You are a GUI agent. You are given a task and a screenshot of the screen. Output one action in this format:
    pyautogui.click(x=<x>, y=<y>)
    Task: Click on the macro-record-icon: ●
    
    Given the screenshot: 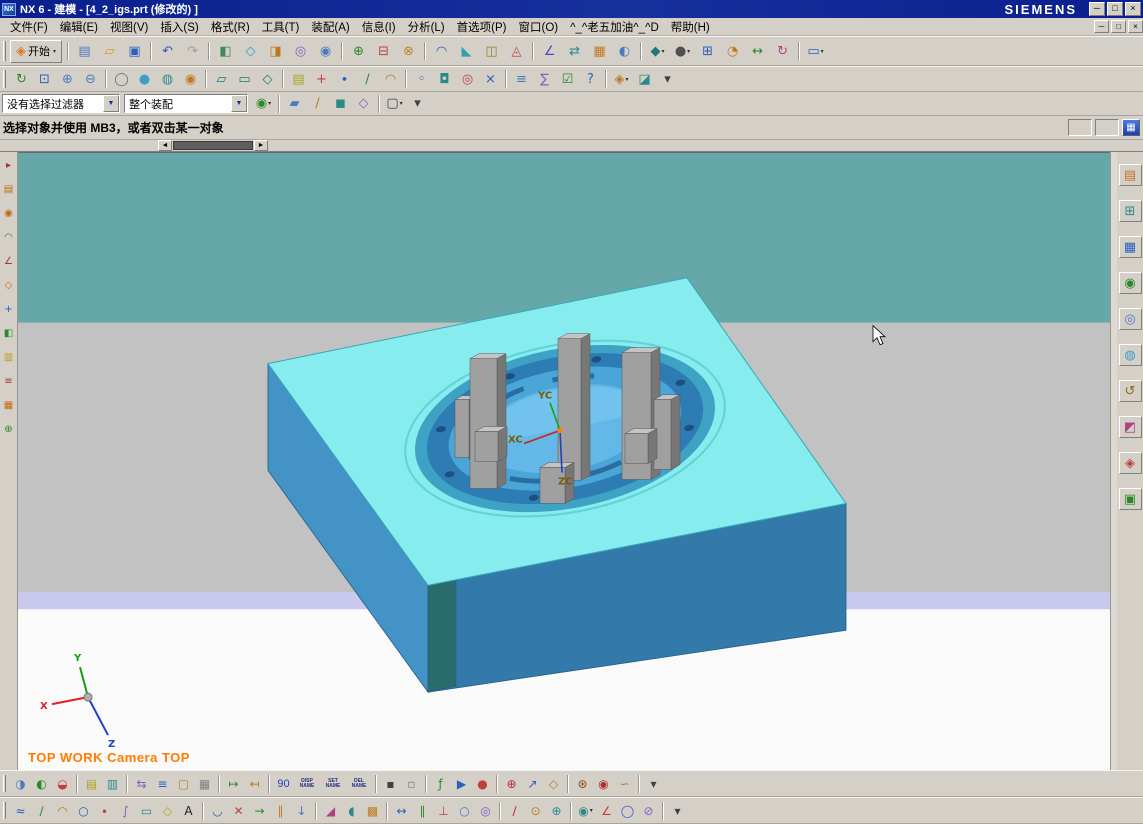 What is the action you would take?
    pyautogui.click(x=482, y=783)
    